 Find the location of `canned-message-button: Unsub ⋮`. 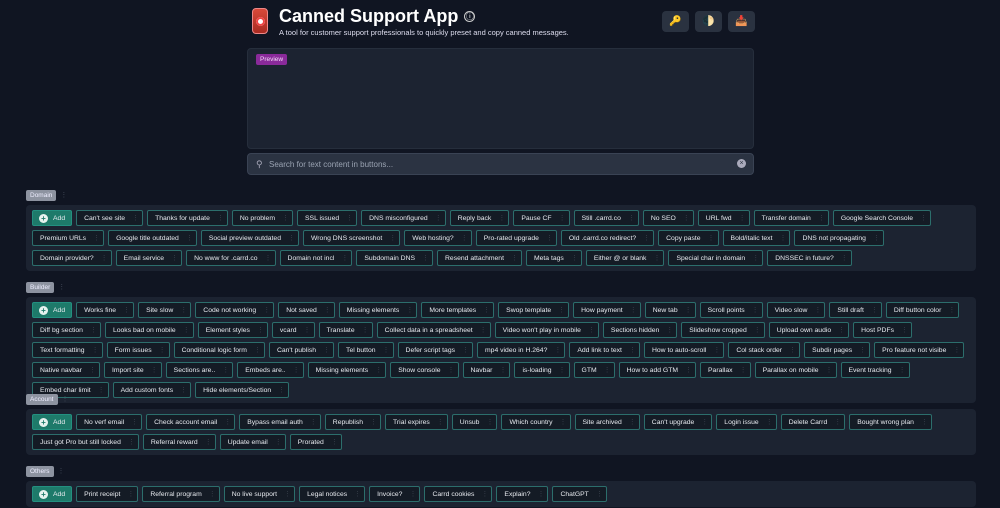

canned-message-button: Unsub ⋮ is located at coordinates (474, 422).